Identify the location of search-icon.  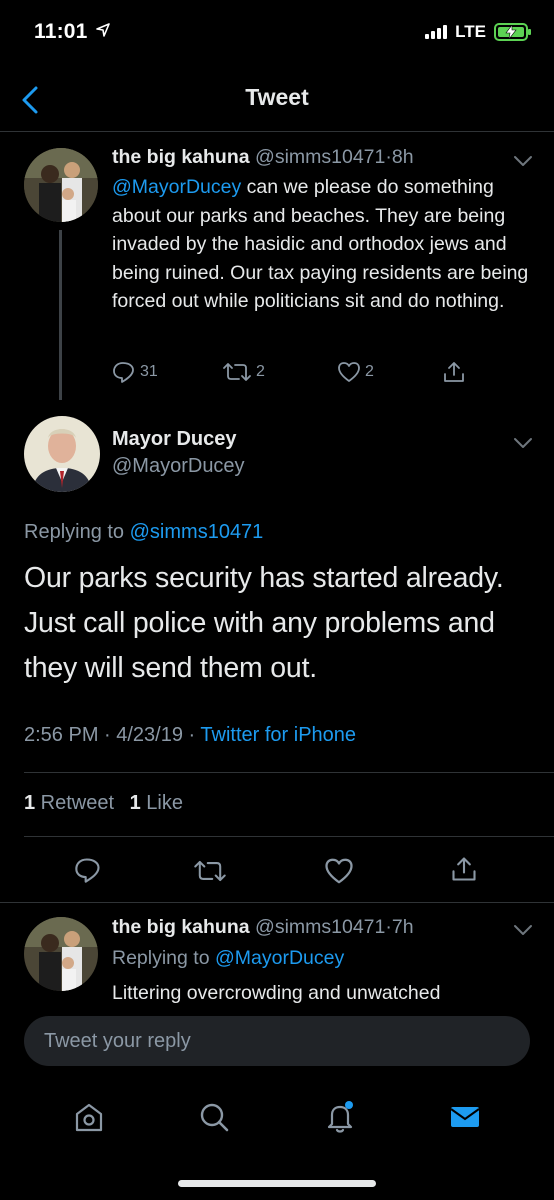
(214, 1117).